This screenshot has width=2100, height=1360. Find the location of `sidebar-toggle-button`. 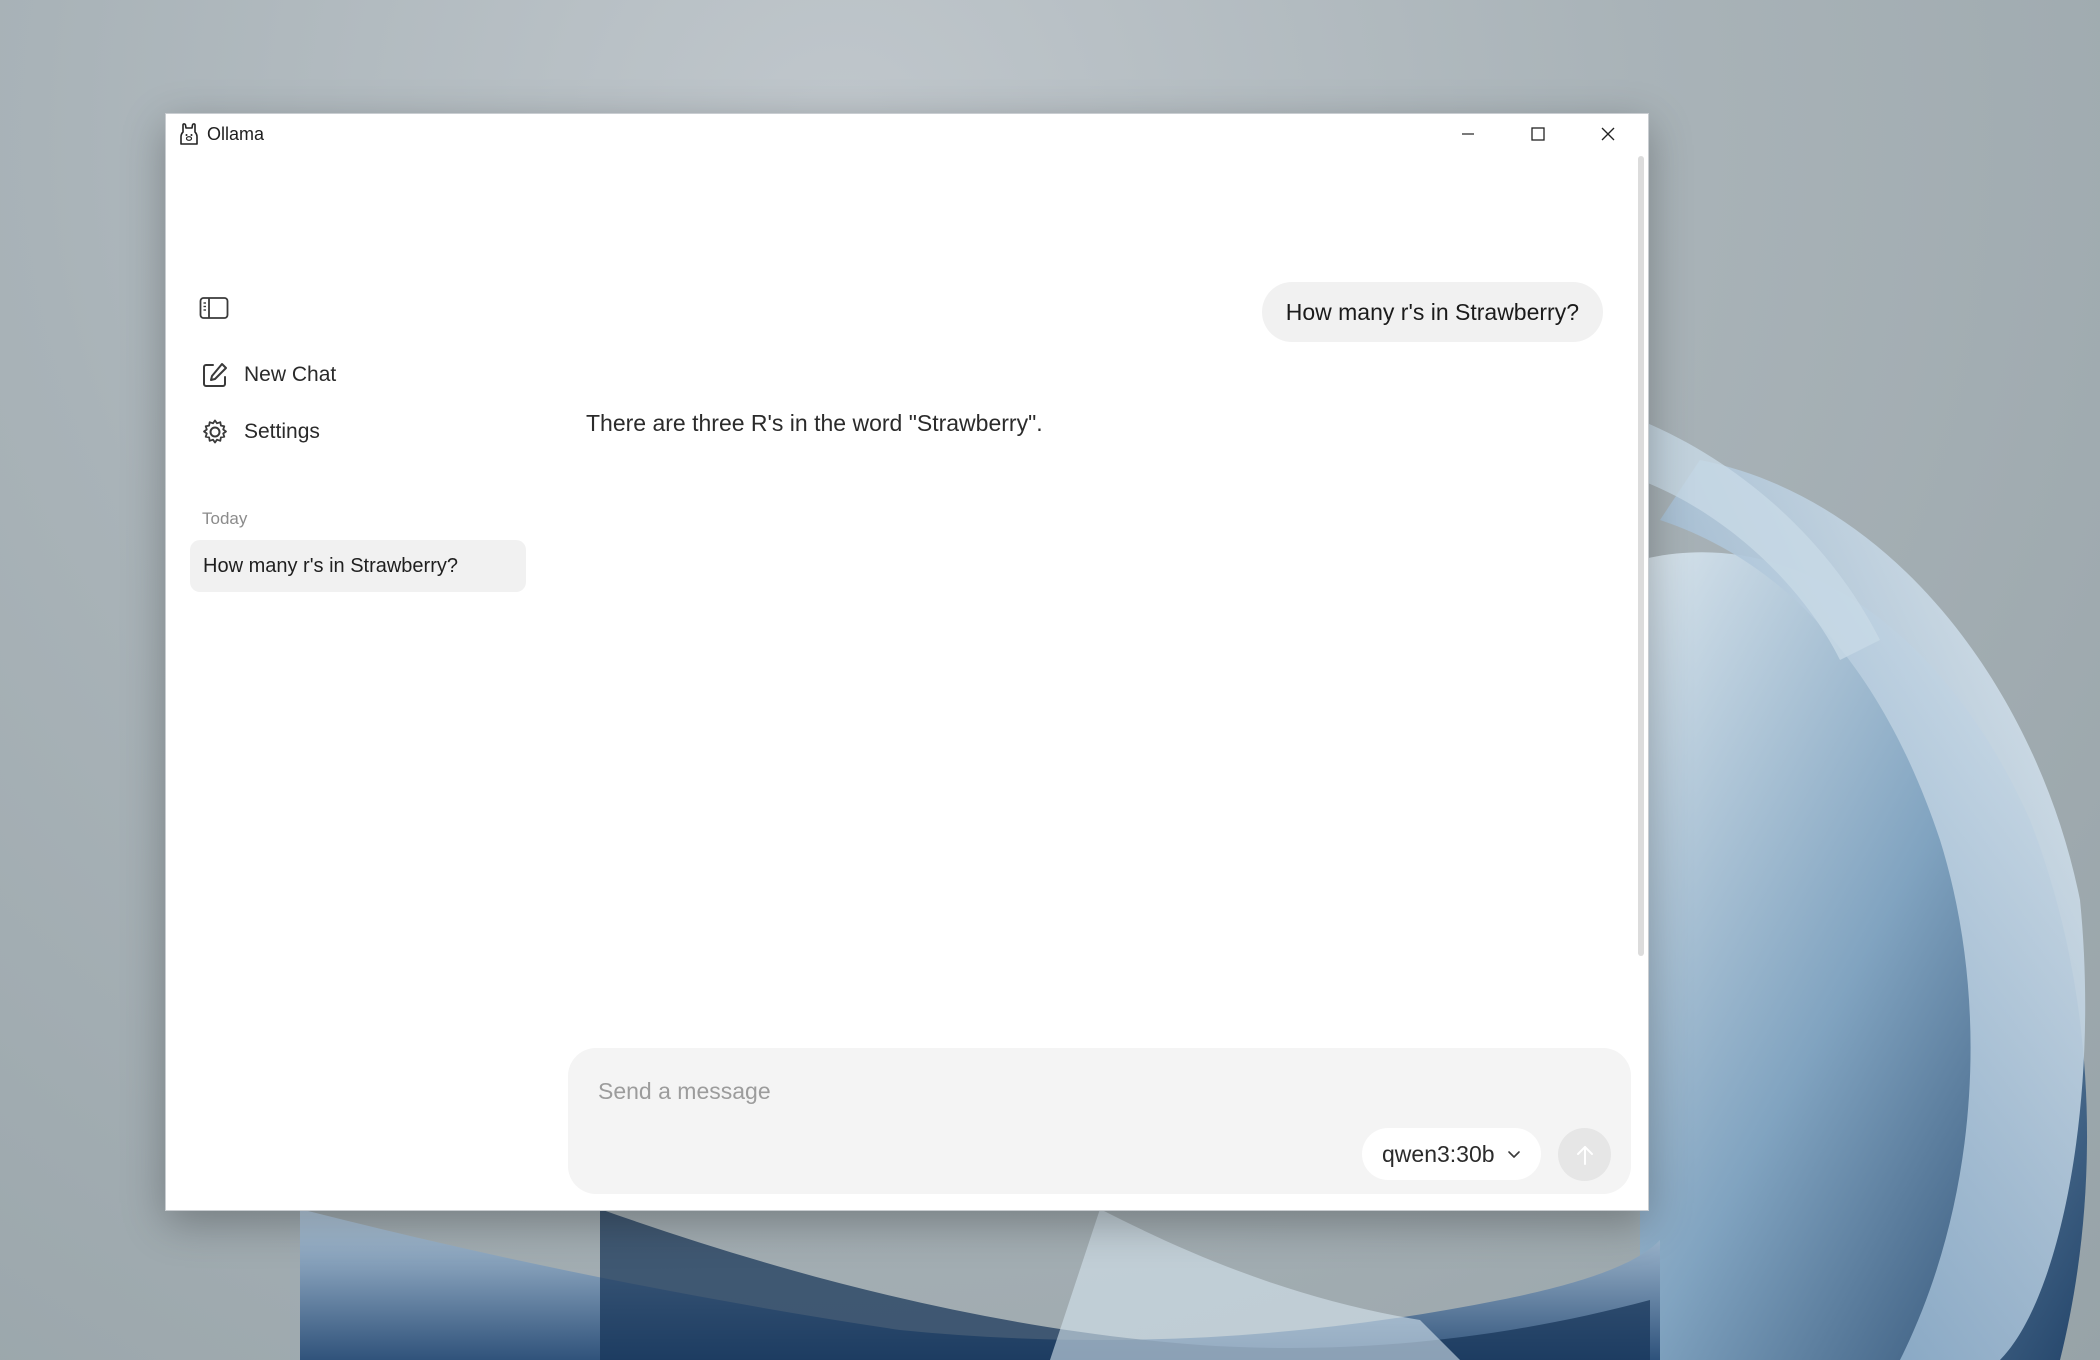

sidebar-toggle-button is located at coordinates (214, 308).